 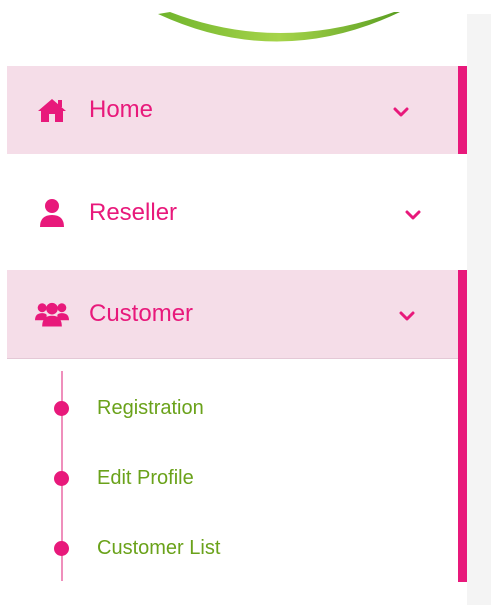 I want to click on submenu-item-label: Edit Profile, so click(x=145, y=478).